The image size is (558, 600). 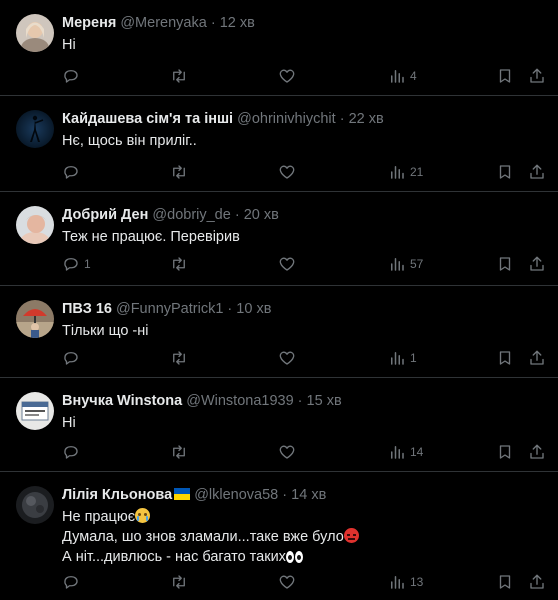 What do you see at coordinates (405, 582) in the screenshot?
I see `views-button: 13` at bounding box center [405, 582].